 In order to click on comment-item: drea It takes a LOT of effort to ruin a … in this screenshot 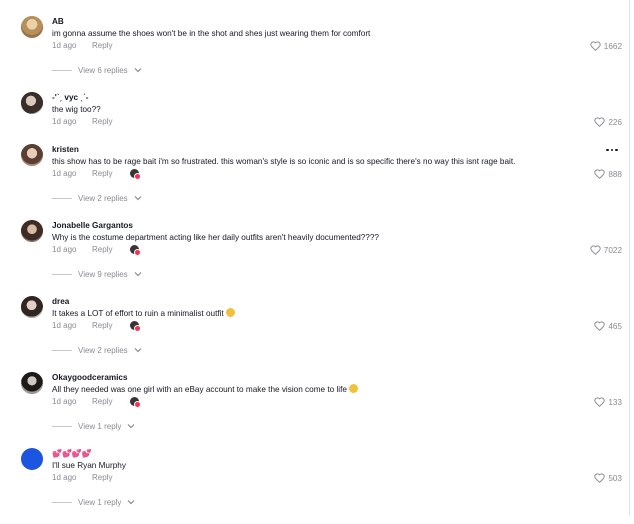, I will do `click(314, 334)`.